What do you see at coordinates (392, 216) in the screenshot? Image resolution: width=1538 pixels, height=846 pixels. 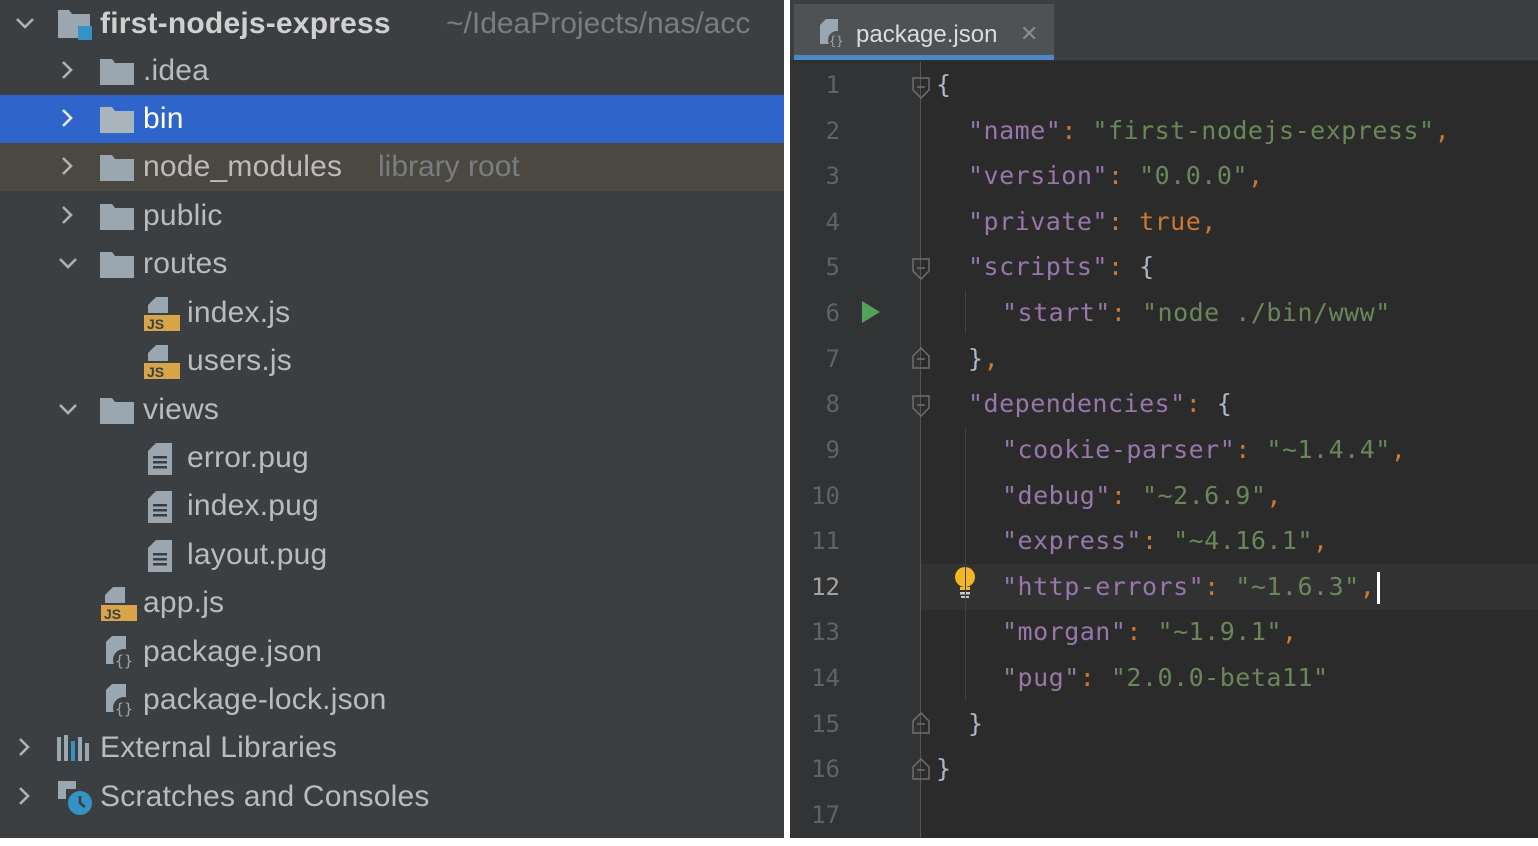 I see `tree-item-public: public` at bounding box center [392, 216].